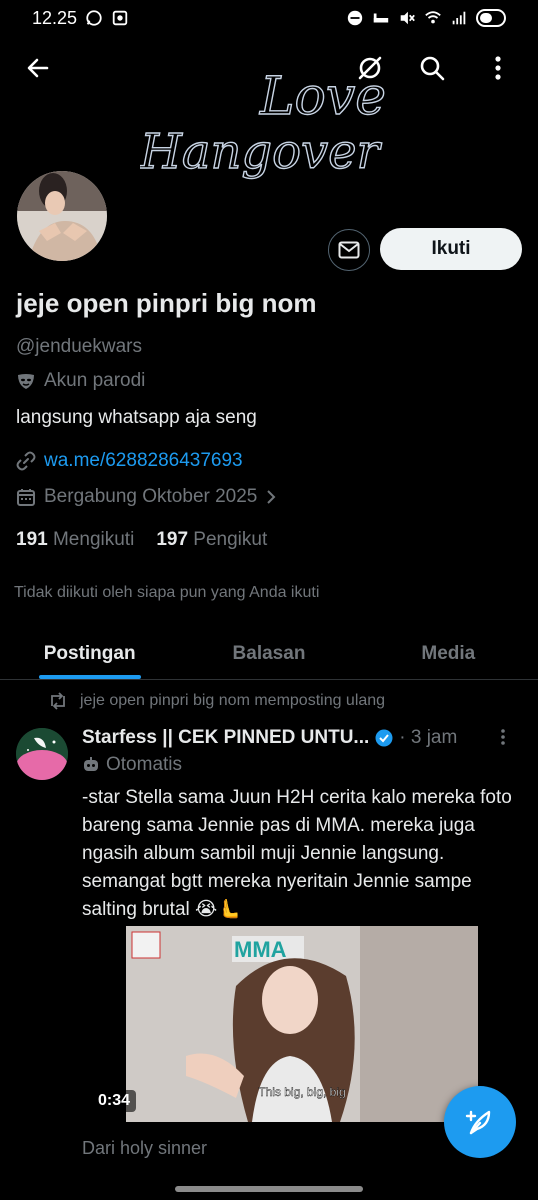 This screenshot has width=538, height=1200. What do you see at coordinates (261, 152) in the screenshot?
I see `banner-logo-line2: Hangover` at bounding box center [261, 152].